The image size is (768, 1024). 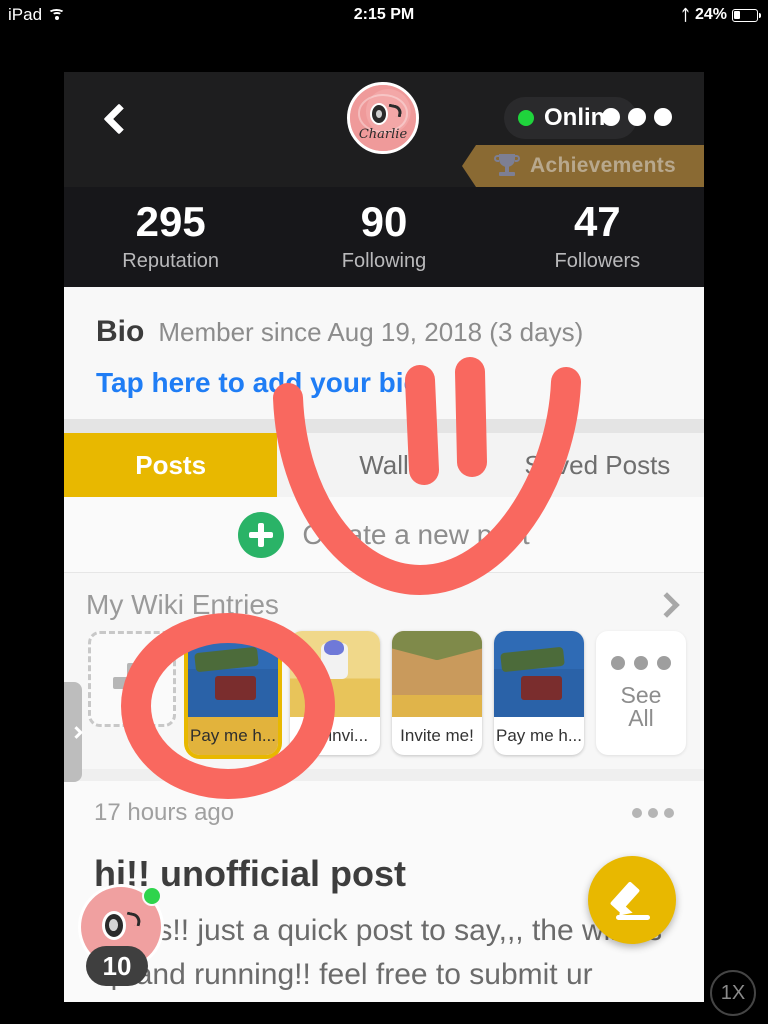 What do you see at coordinates (384, 221) in the screenshot?
I see `stat-value: 90` at bounding box center [384, 221].